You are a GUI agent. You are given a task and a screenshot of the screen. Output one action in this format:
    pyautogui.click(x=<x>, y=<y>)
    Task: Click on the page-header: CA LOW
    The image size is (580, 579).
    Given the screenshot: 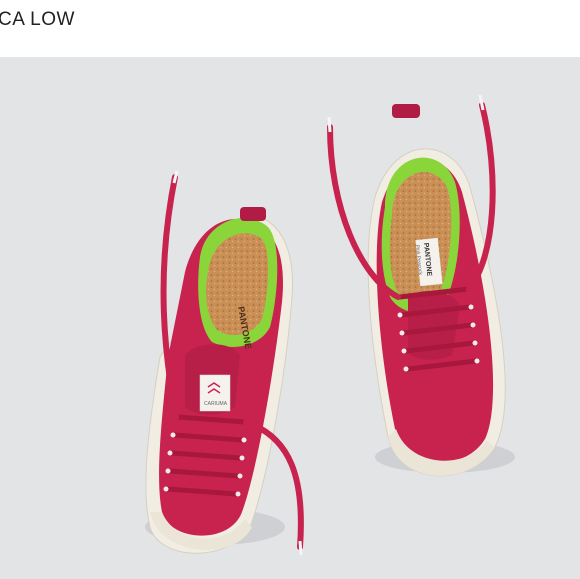 What is the action you would take?
    pyautogui.click(x=290, y=26)
    